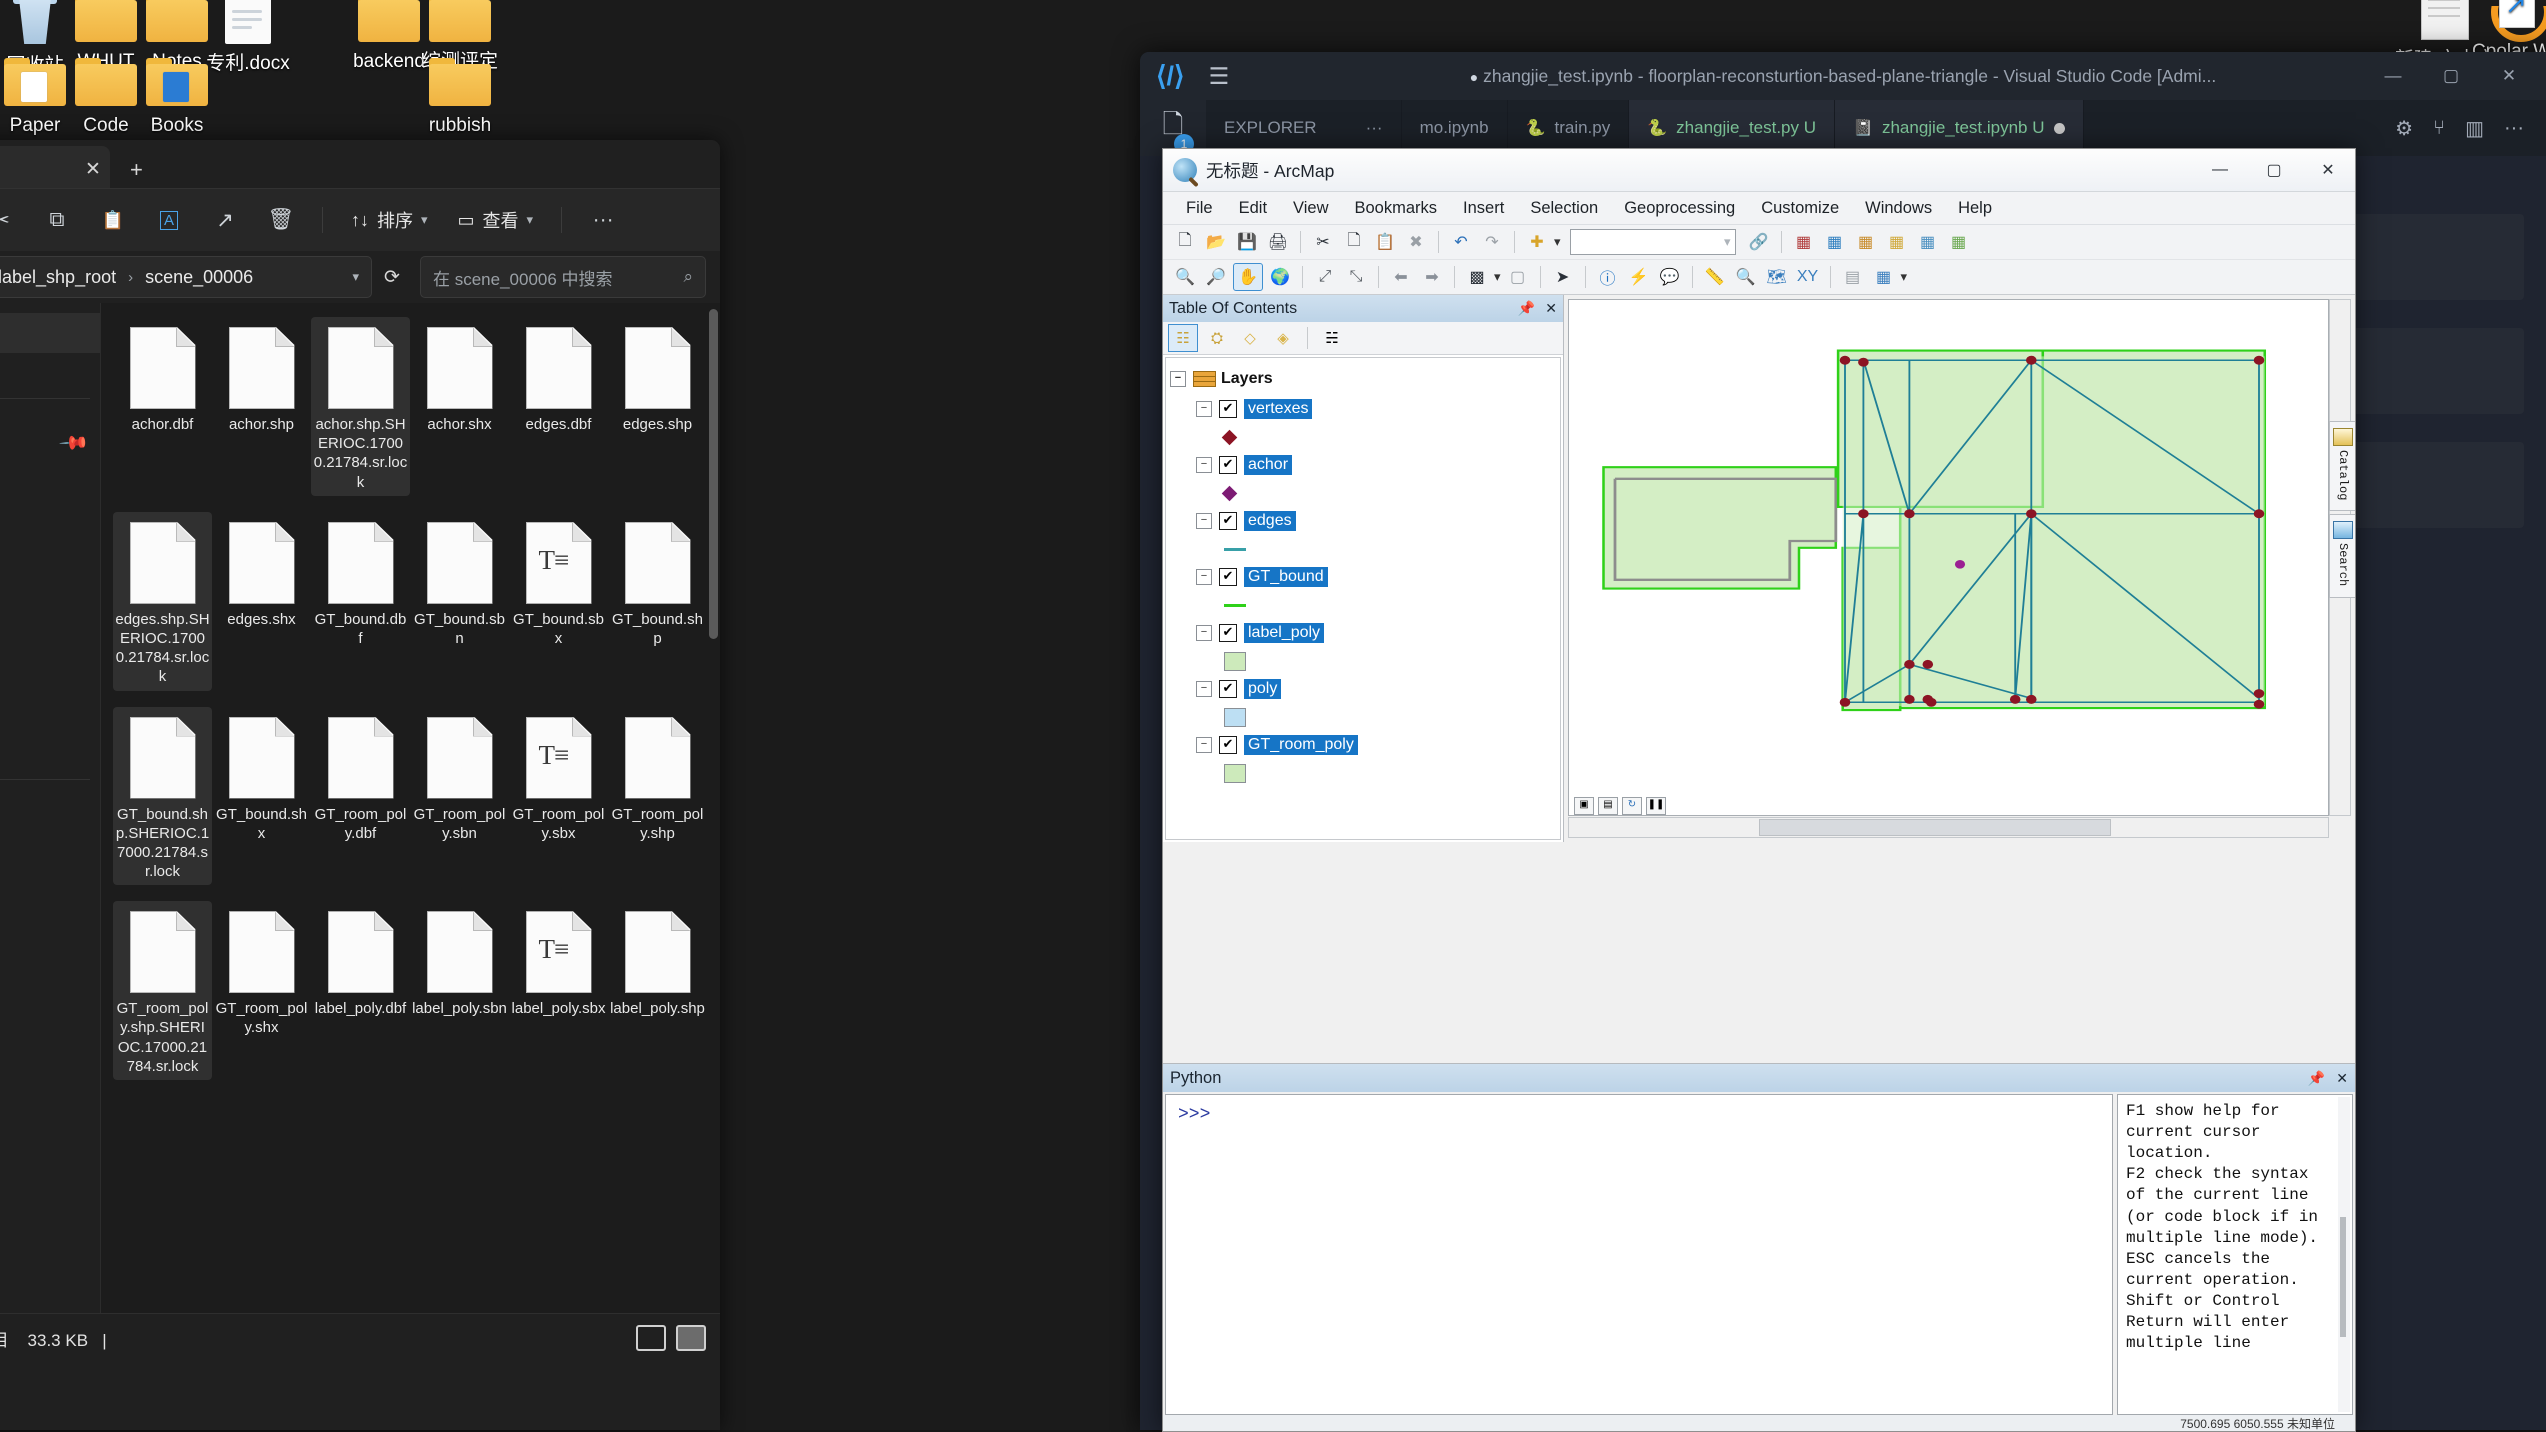  Describe the element at coordinates (1354, 242) in the screenshot. I see `copy-icon: 🗋` at that location.